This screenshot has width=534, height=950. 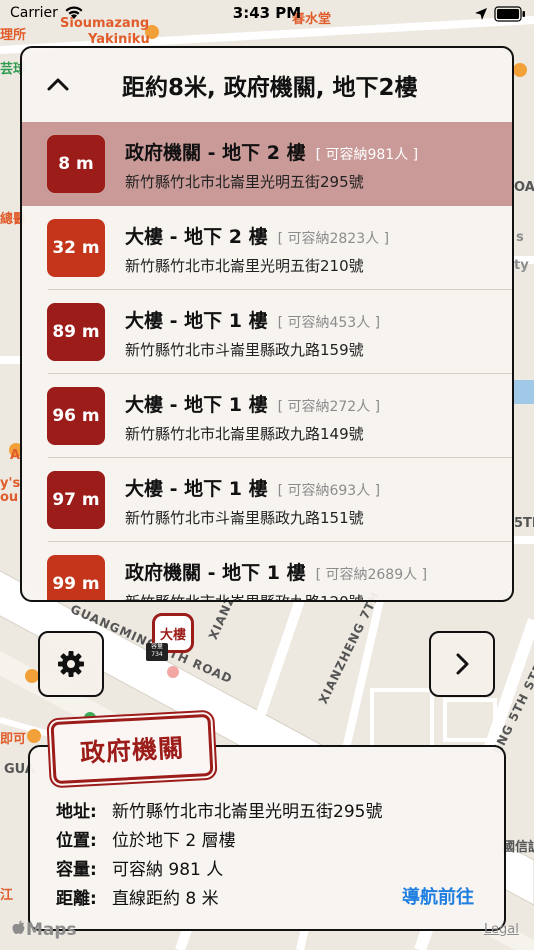 I want to click on shelter-capacity: [ 可容納272人 ], so click(x=329, y=407).